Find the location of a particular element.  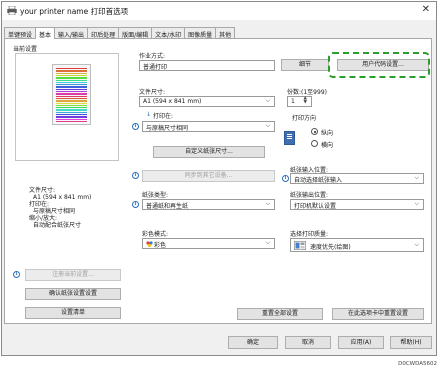

copies-label: 份数:(1至999) is located at coordinates (307, 92).